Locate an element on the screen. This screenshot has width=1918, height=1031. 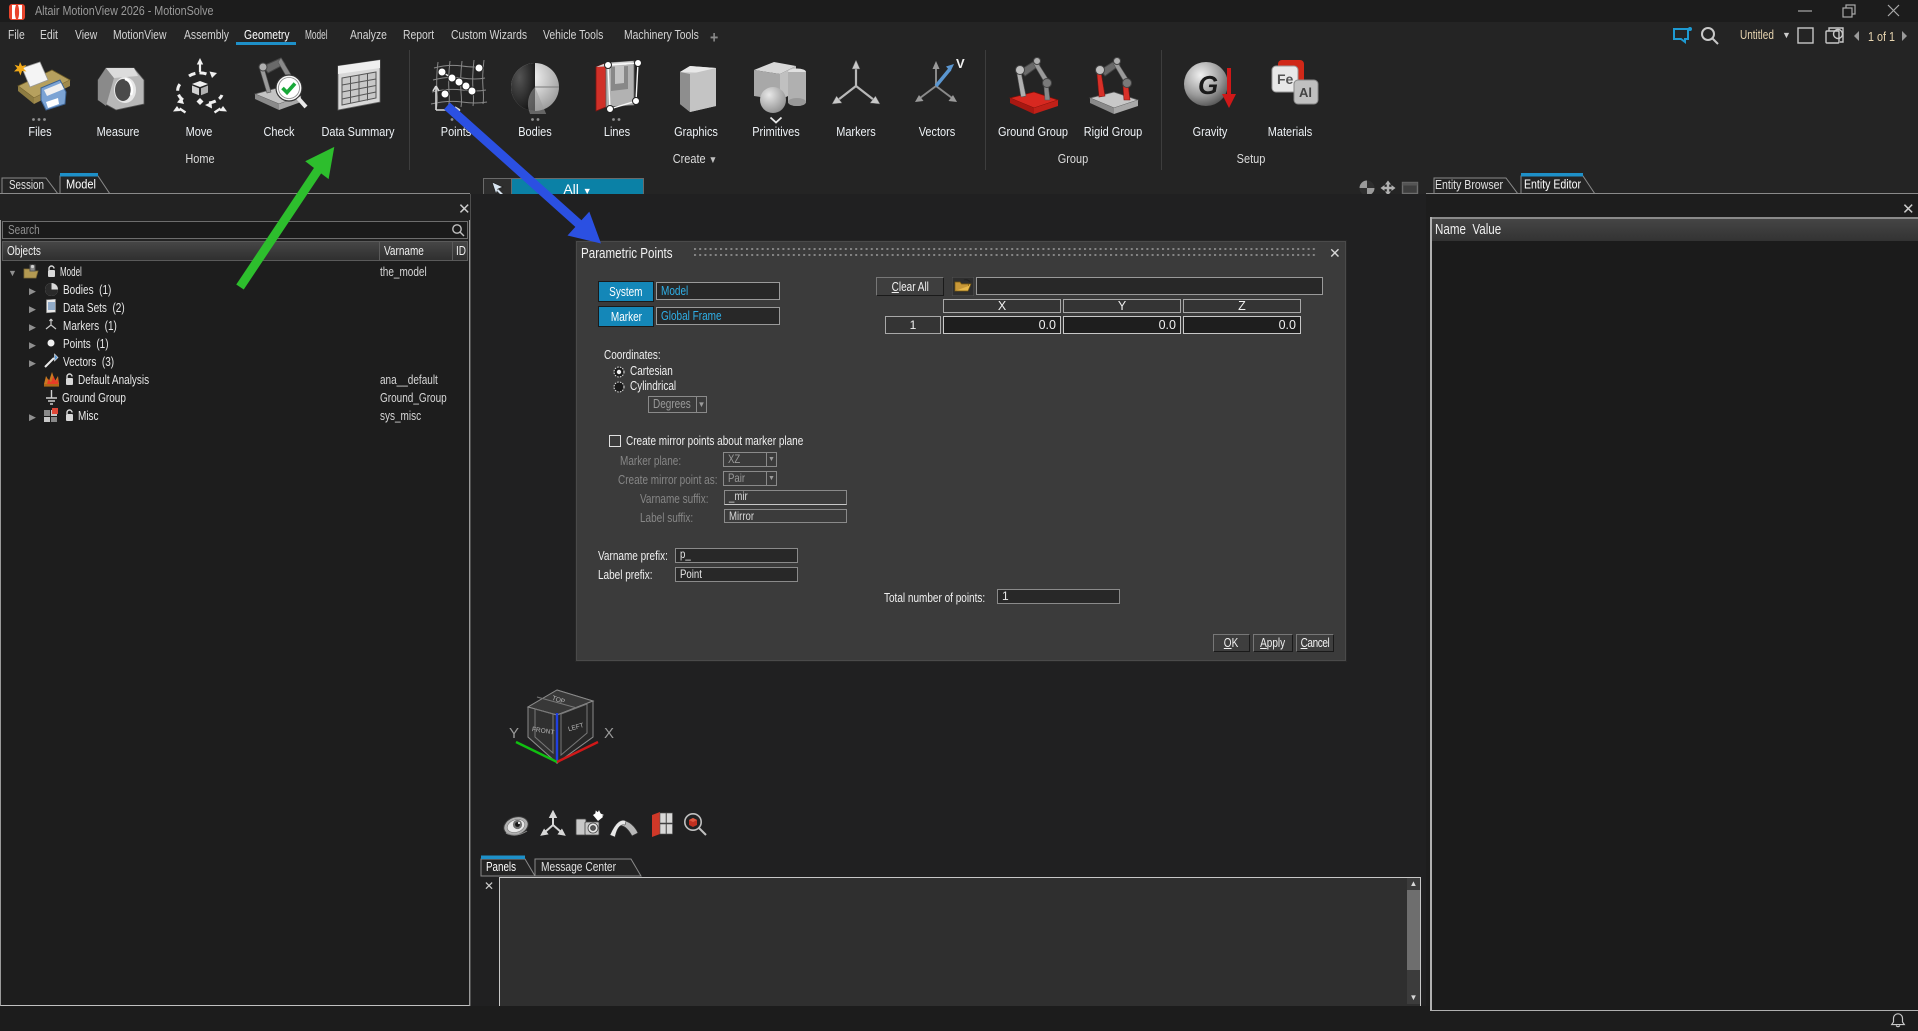
svg-text: 1 of 1 is located at coordinates (1881, 37).